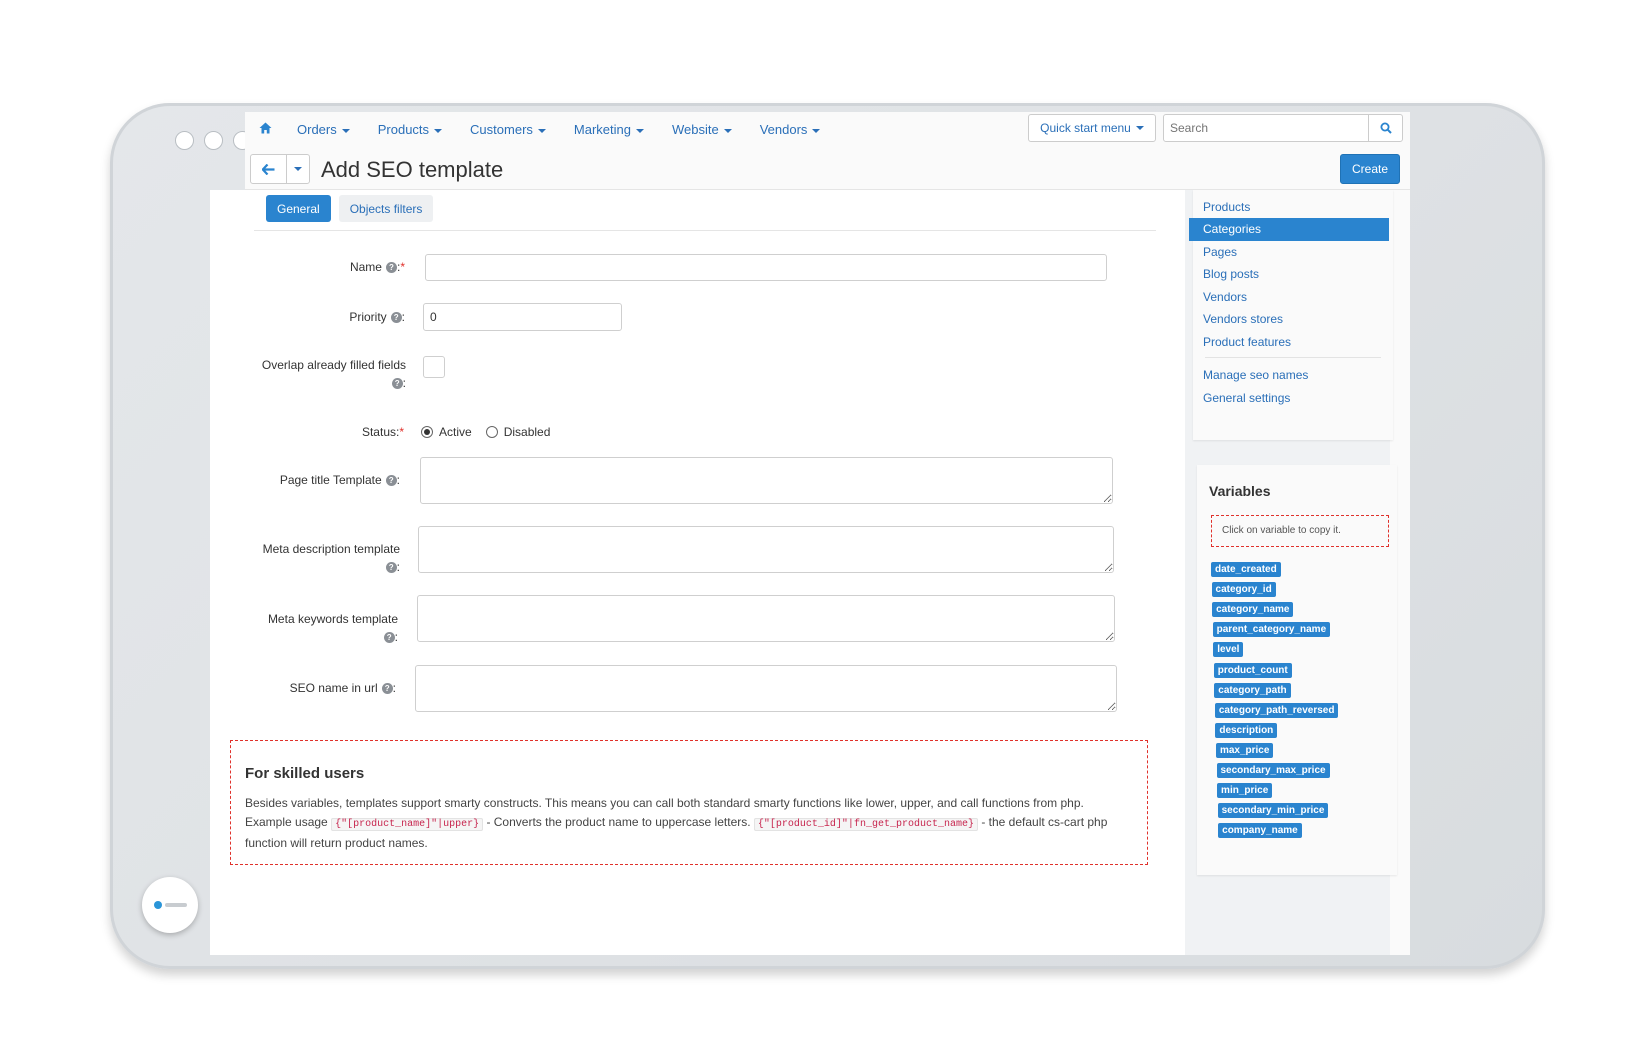 Image resolution: width=1650 pixels, height=1050 pixels. I want to click on nav-orders-label: Orders, so click(317, 129).